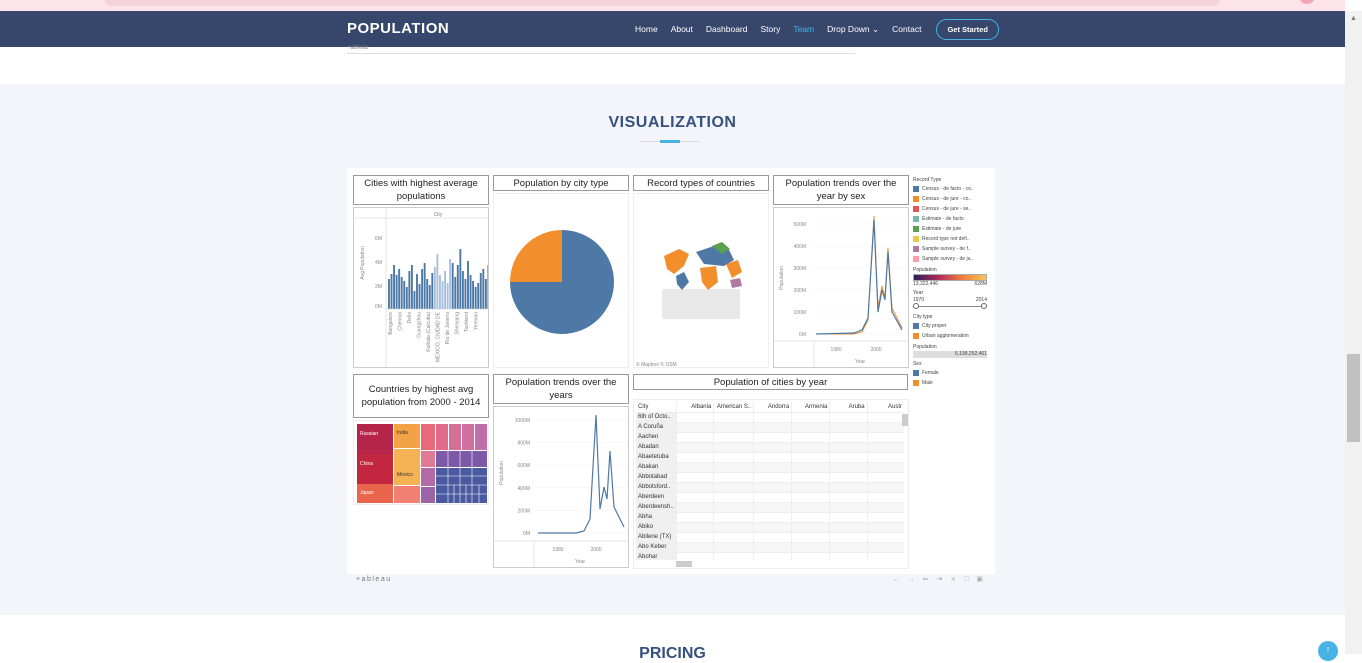 The width and height of the screenshot is (1362, 663). What do you see at coordinates (803, 29) in the screenshot?
I see `nav-team: Team` at bounding box center [803, 29].